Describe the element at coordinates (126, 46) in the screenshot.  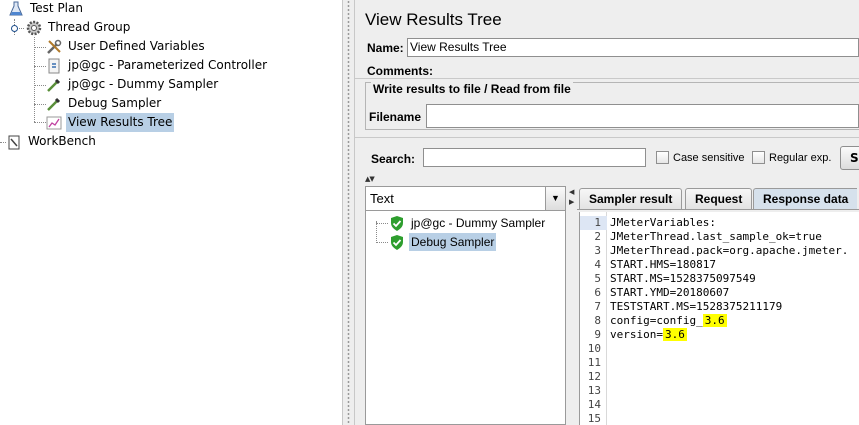
I see `tree-item-user-defined-variables: User Defined Variables` at that location.